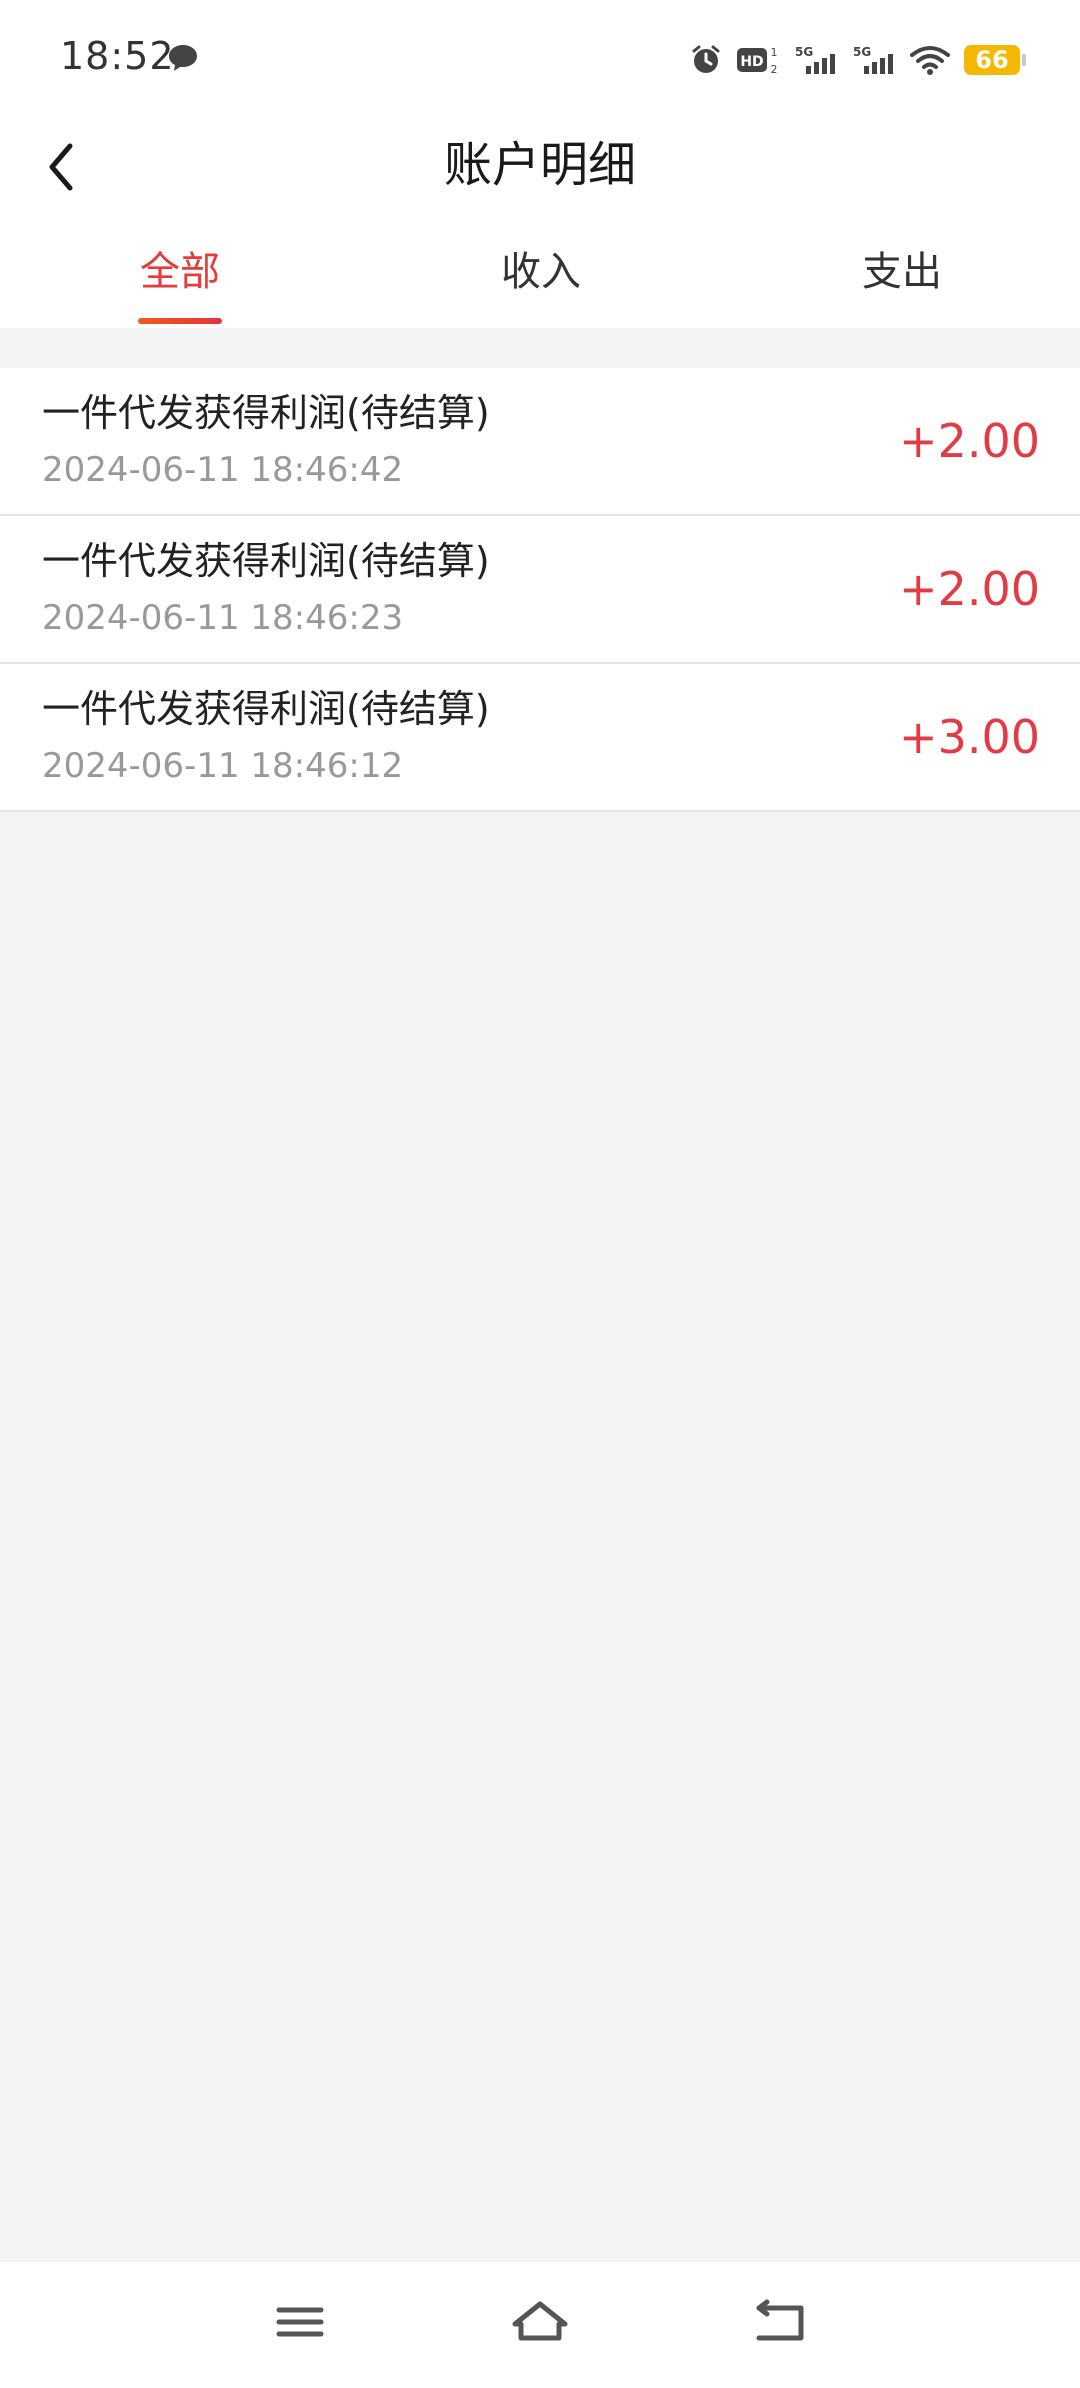 Image resolution: width=1080 pixels, height=2388 pixels. What do you see at coordinates (223, 618) in the screenshot?
I see `transaction-time: 2024-06-11 18:46:23` at bounding box center [223, 618].